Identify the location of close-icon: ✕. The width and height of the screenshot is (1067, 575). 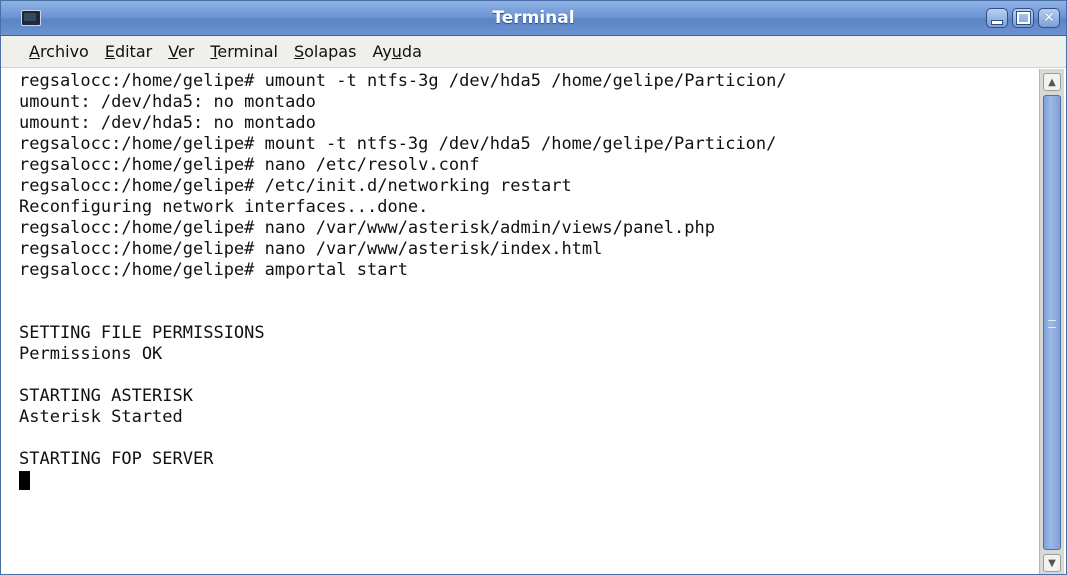
(1049, 18).